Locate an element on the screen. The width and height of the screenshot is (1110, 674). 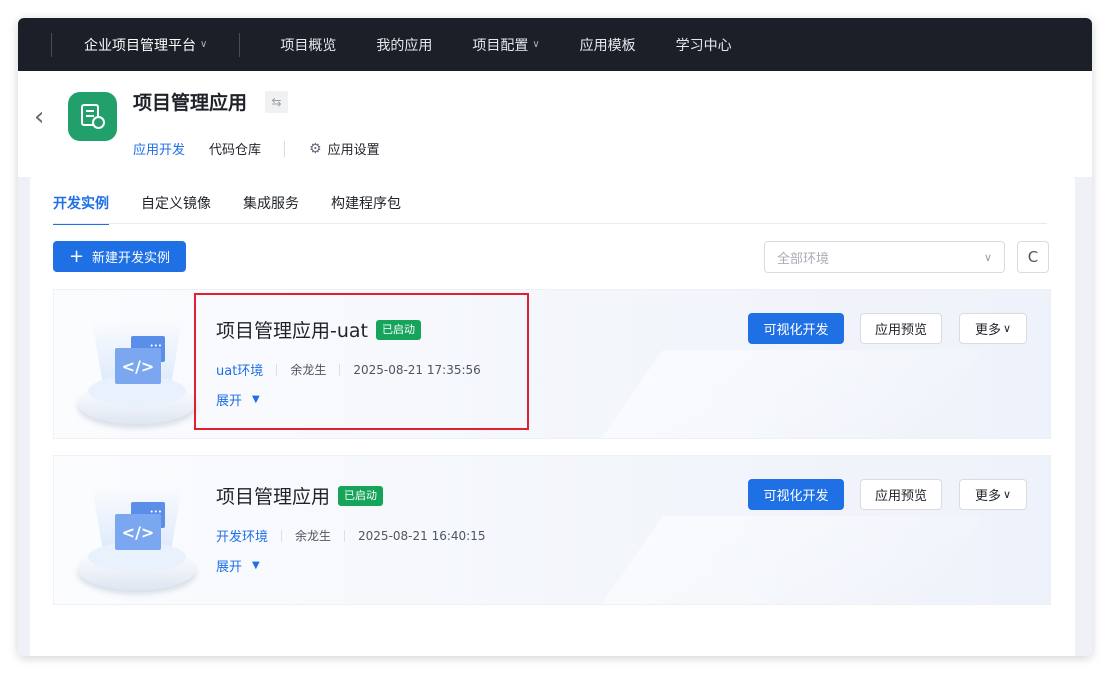
subtab-build-packages: 构建程序包 is located at coordinates (366, 209).